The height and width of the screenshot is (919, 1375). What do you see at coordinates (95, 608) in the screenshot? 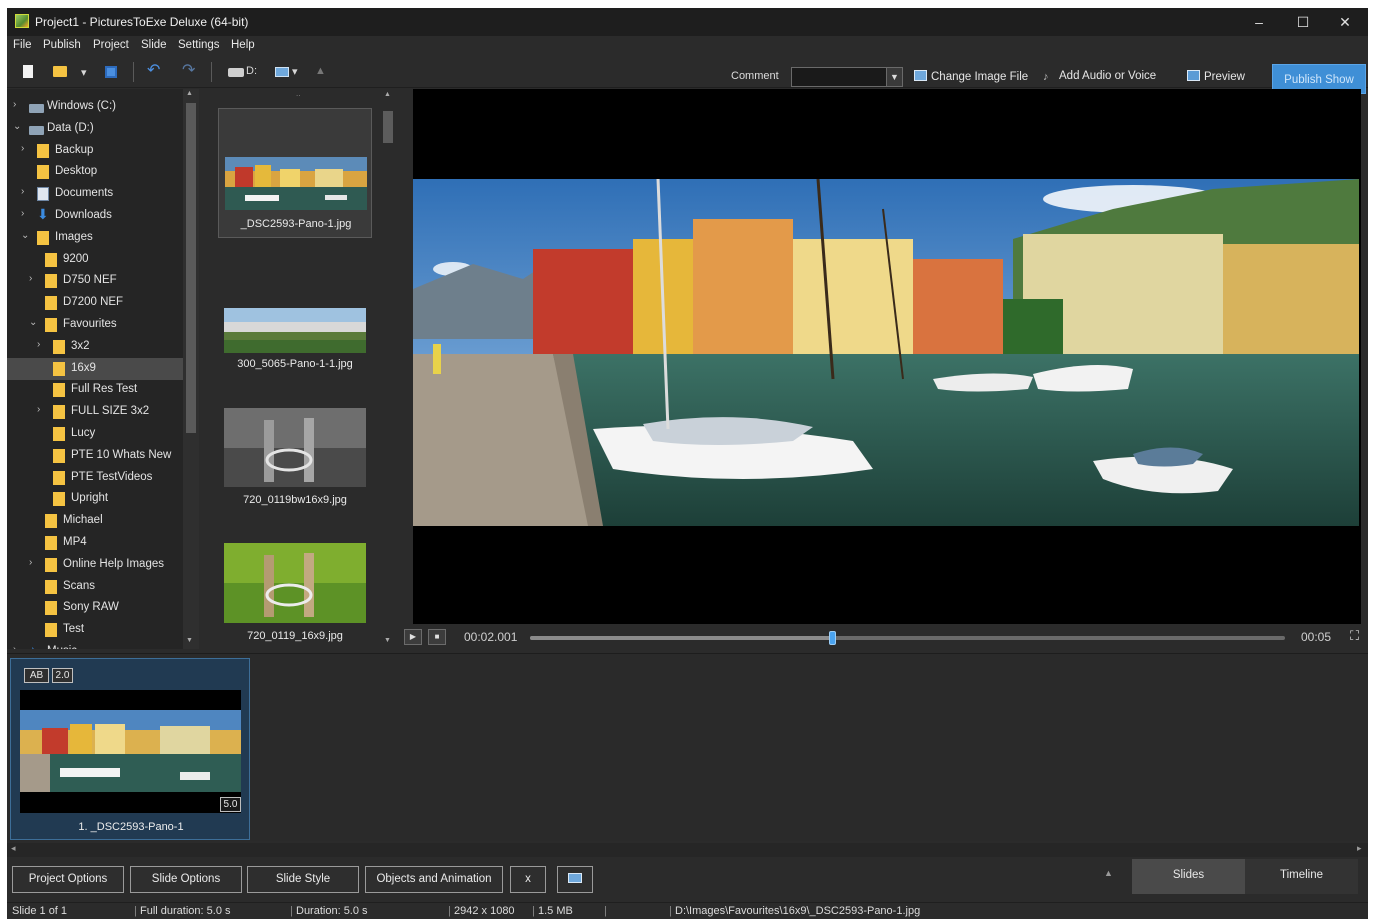
I see `tree-item: Sony RAW` at bounding box center [95, 608].